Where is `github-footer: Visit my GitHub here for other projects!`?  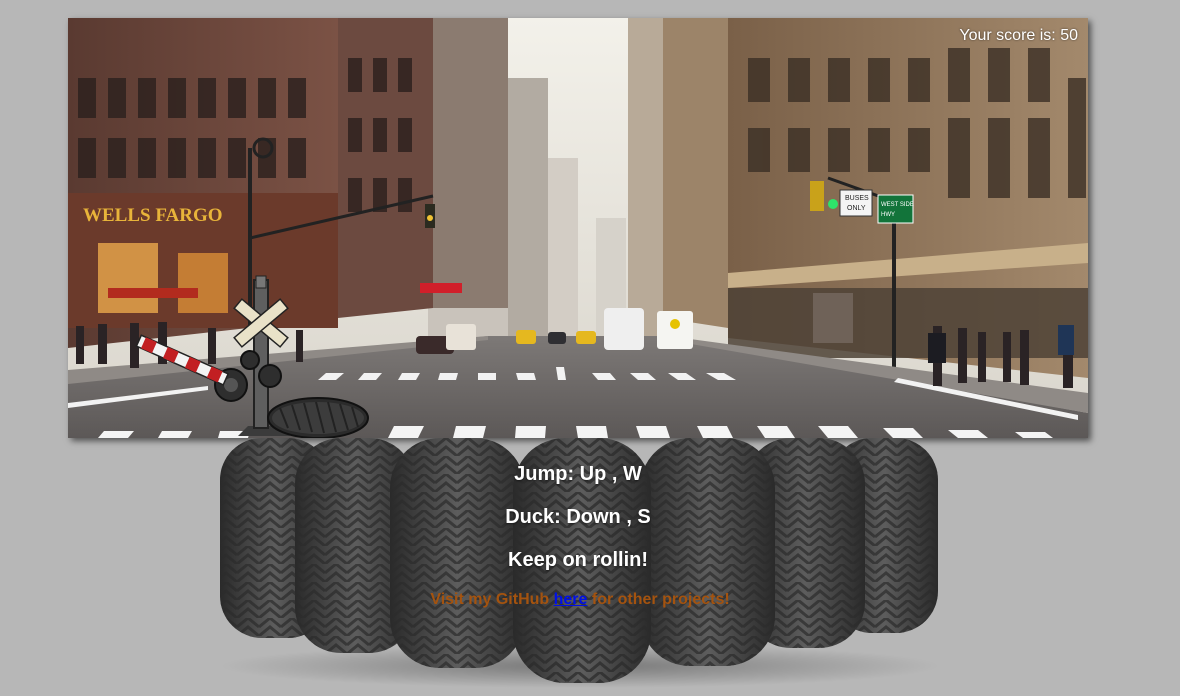 github-footer: Visit my GitHub here for other projects! is located at coordinates (580, 600).